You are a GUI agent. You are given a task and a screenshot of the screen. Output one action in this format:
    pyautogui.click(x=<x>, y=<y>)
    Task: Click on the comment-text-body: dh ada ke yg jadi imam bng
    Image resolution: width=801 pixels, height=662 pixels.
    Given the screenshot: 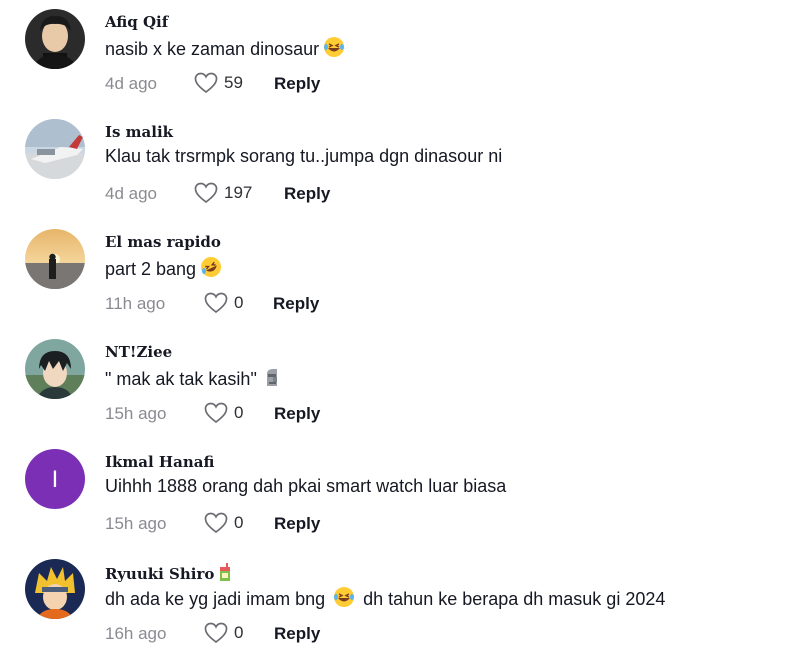 What is the action you would take?
    pyautogui.click(x=215, y=599)
    